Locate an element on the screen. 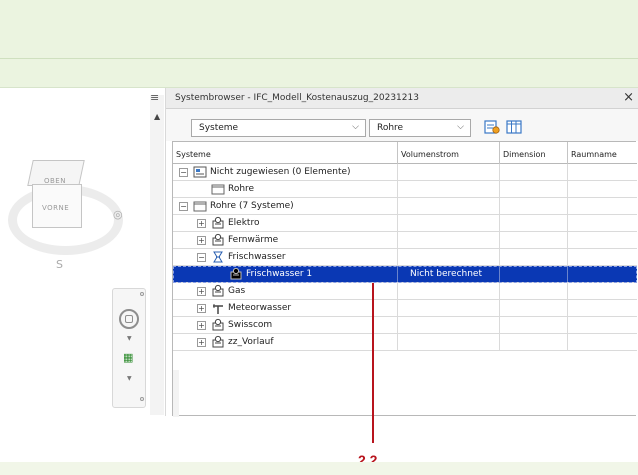  discipline-dropdown: Rohre ⌵ is located at coordinates (420, 128).